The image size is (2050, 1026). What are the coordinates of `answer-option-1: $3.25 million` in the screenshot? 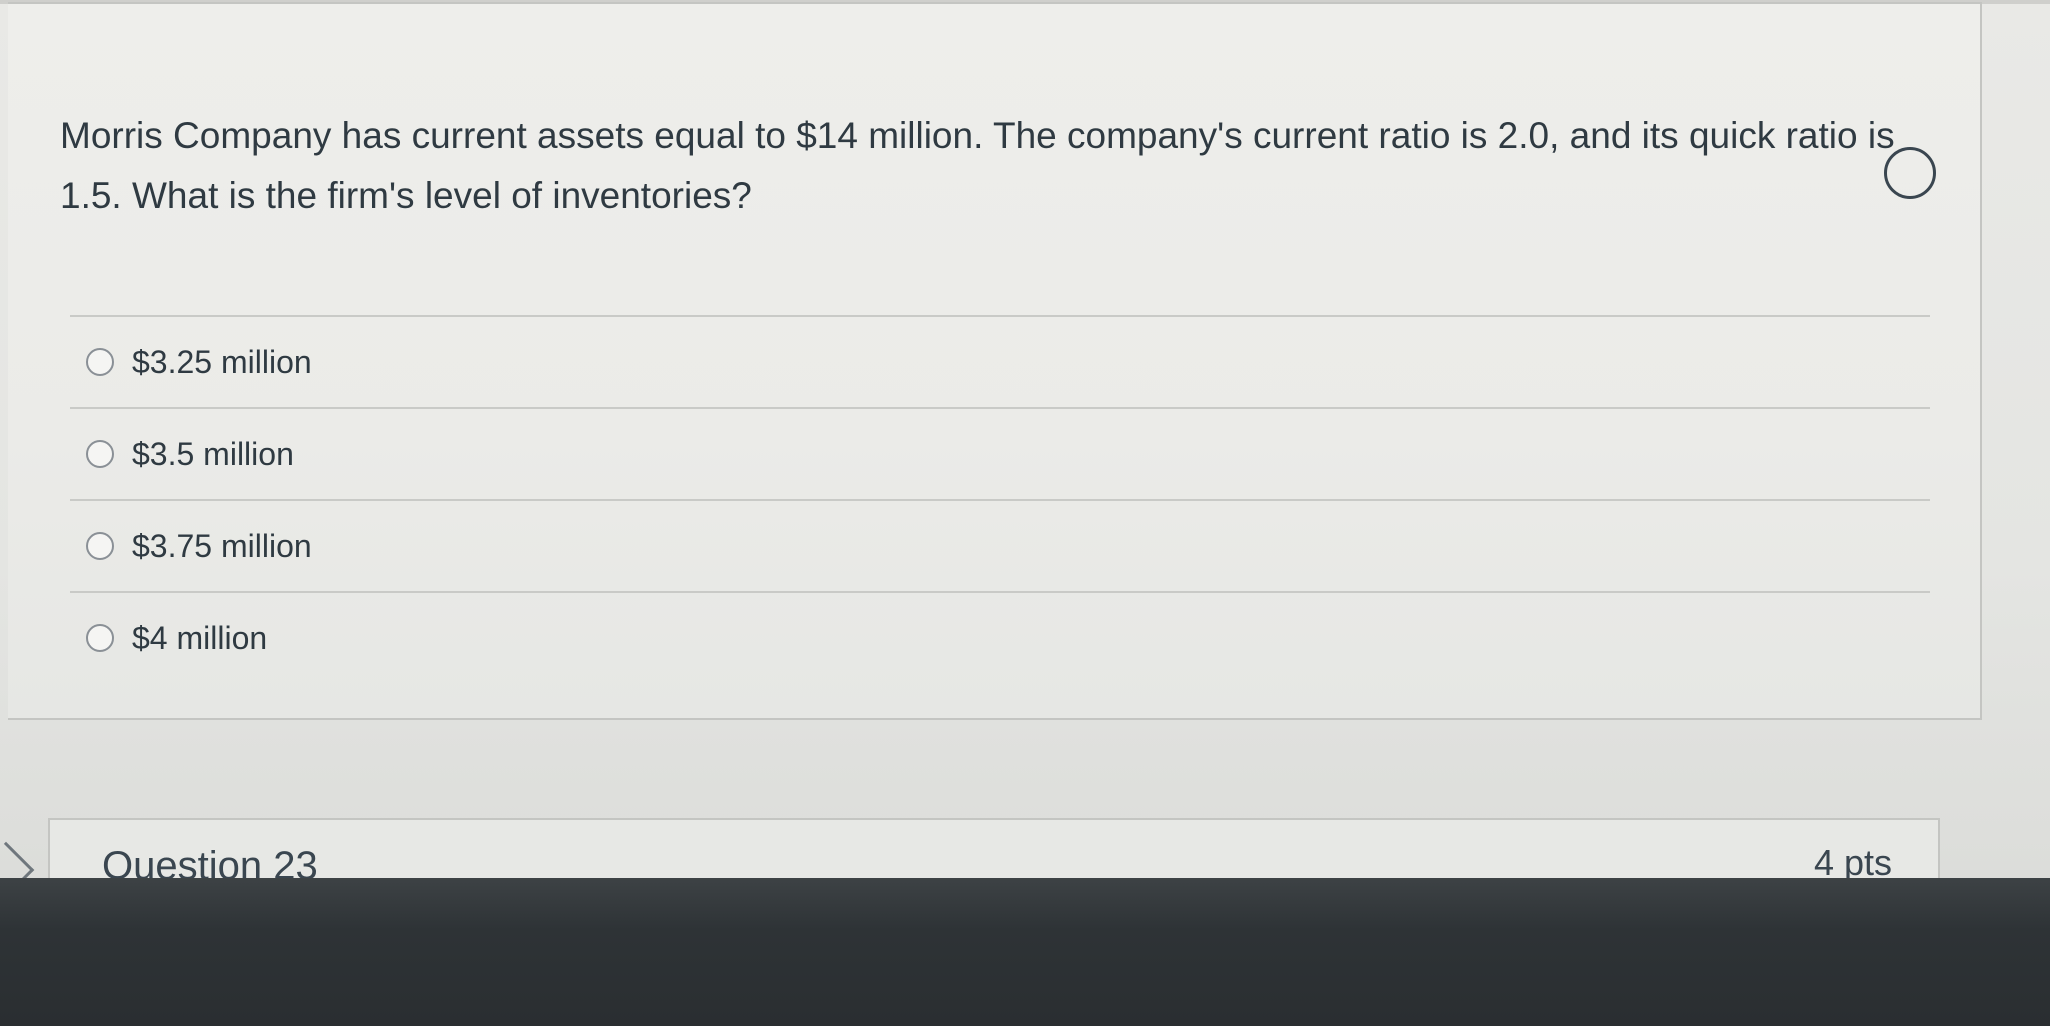 It's located at (1000, 362).